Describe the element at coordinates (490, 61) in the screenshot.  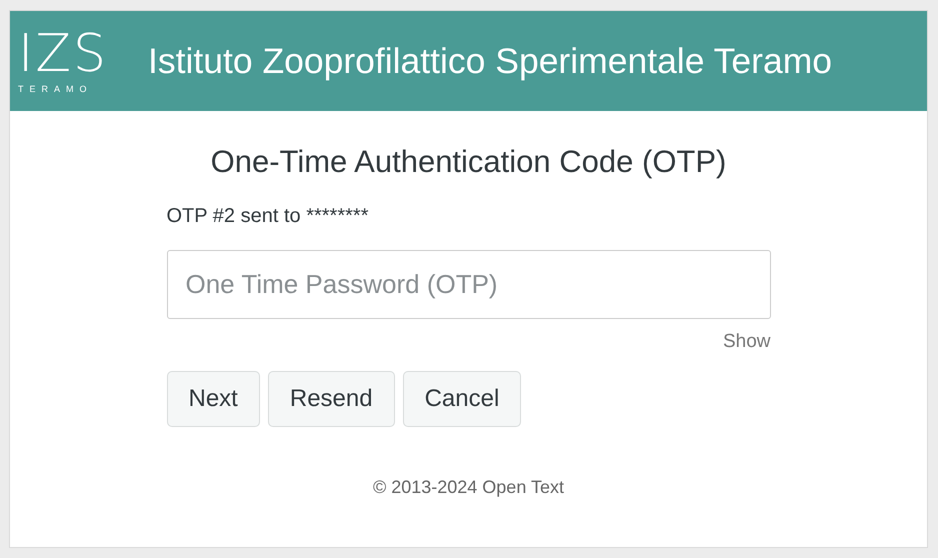
I see `site-title: Istituto Zooprofilattico Sperimentale Teramo` at that location.